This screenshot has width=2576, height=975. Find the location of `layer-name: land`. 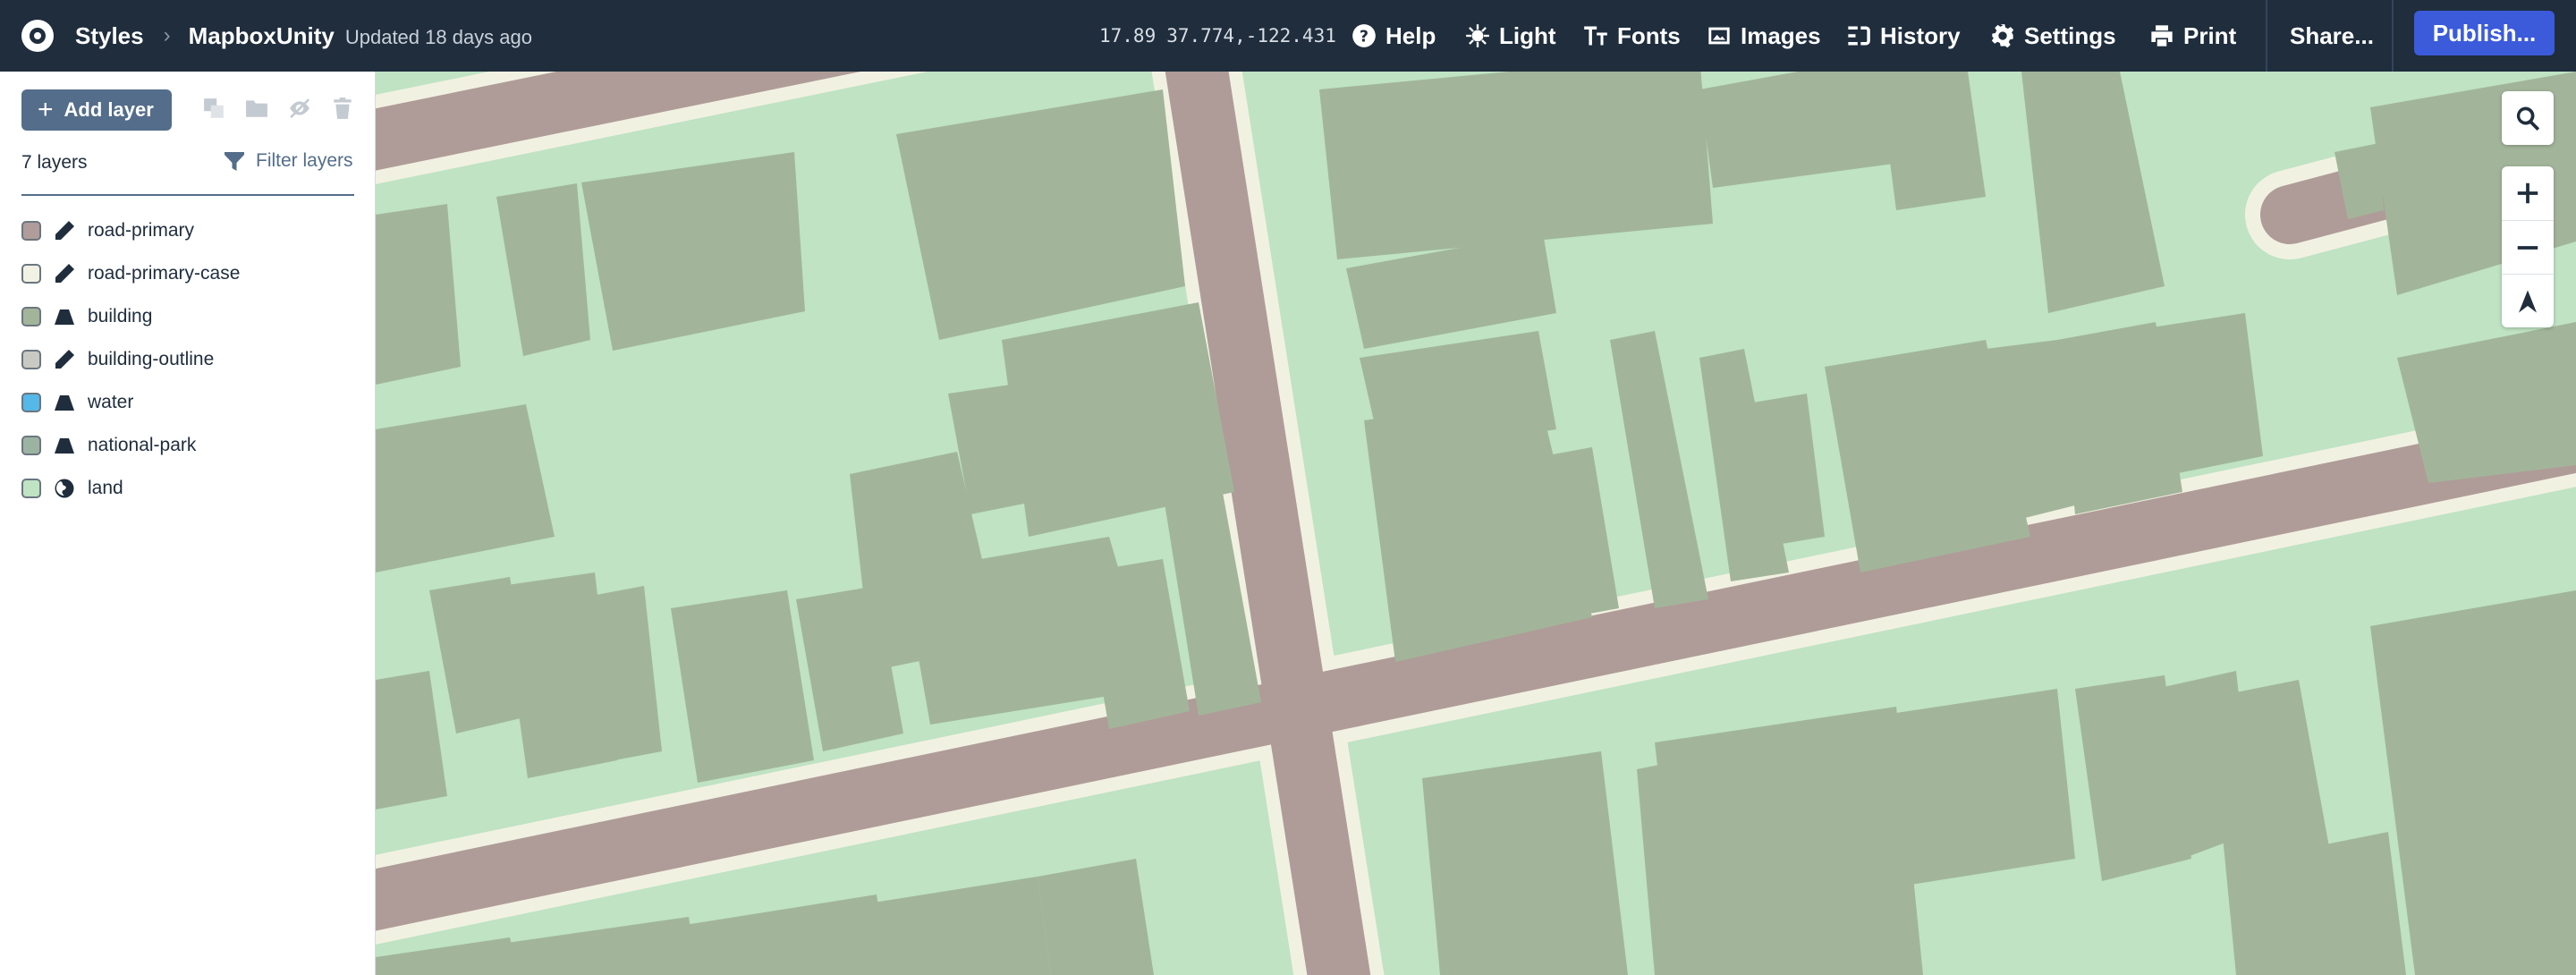

layer-name: land is located at coordinates (105, 488).